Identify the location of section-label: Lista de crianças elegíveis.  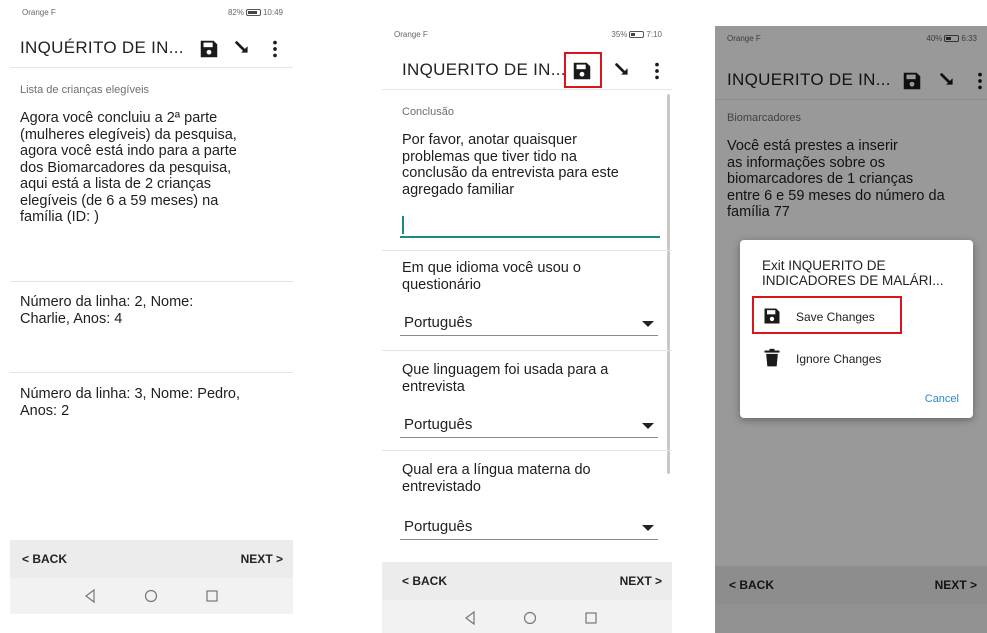
(85, 90).